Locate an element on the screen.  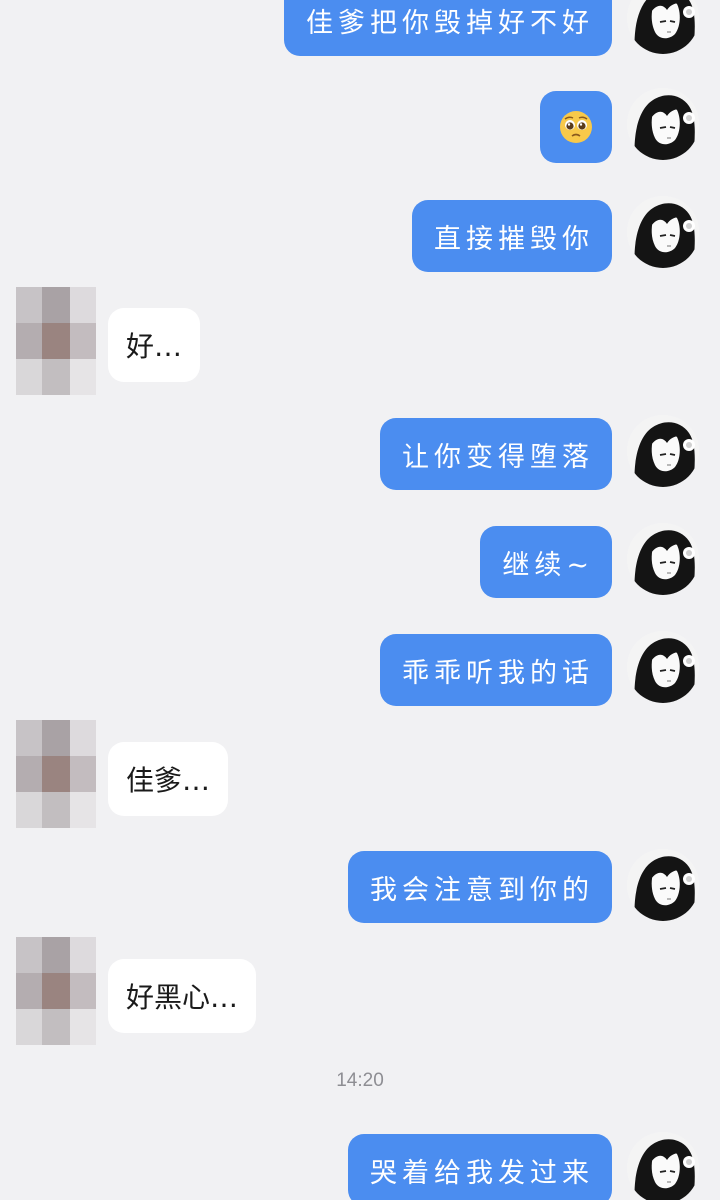
message-bubble-outgoing: 佳爹把你毁掉好不好 is located at coordinates (448, 28).